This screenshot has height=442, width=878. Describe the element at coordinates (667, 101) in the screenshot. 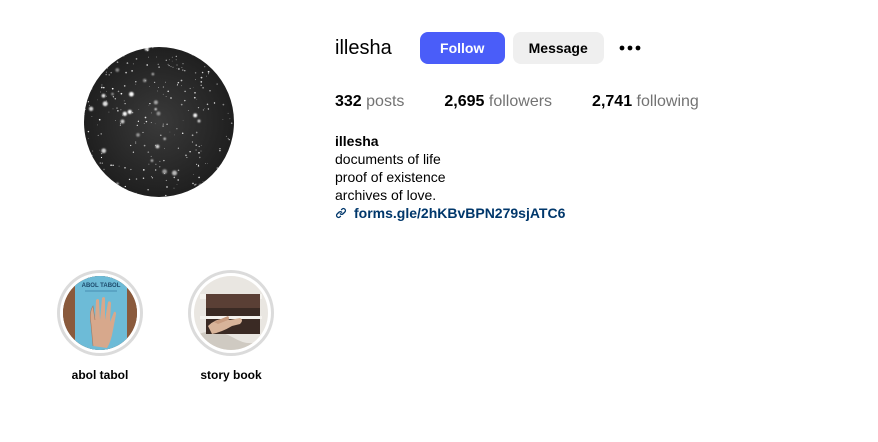

I see `following-label: following` at that location.